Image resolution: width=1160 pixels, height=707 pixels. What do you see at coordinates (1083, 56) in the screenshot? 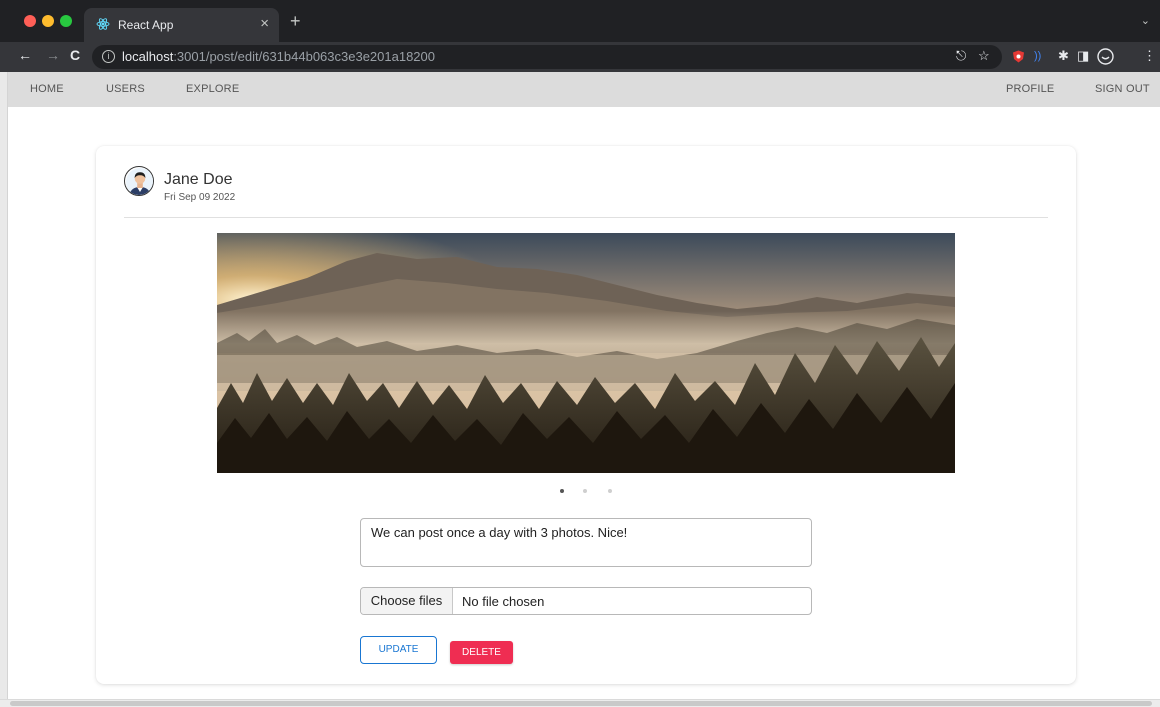
I see `side-panel-icon: ◨` at bounding box center [1083, 56].